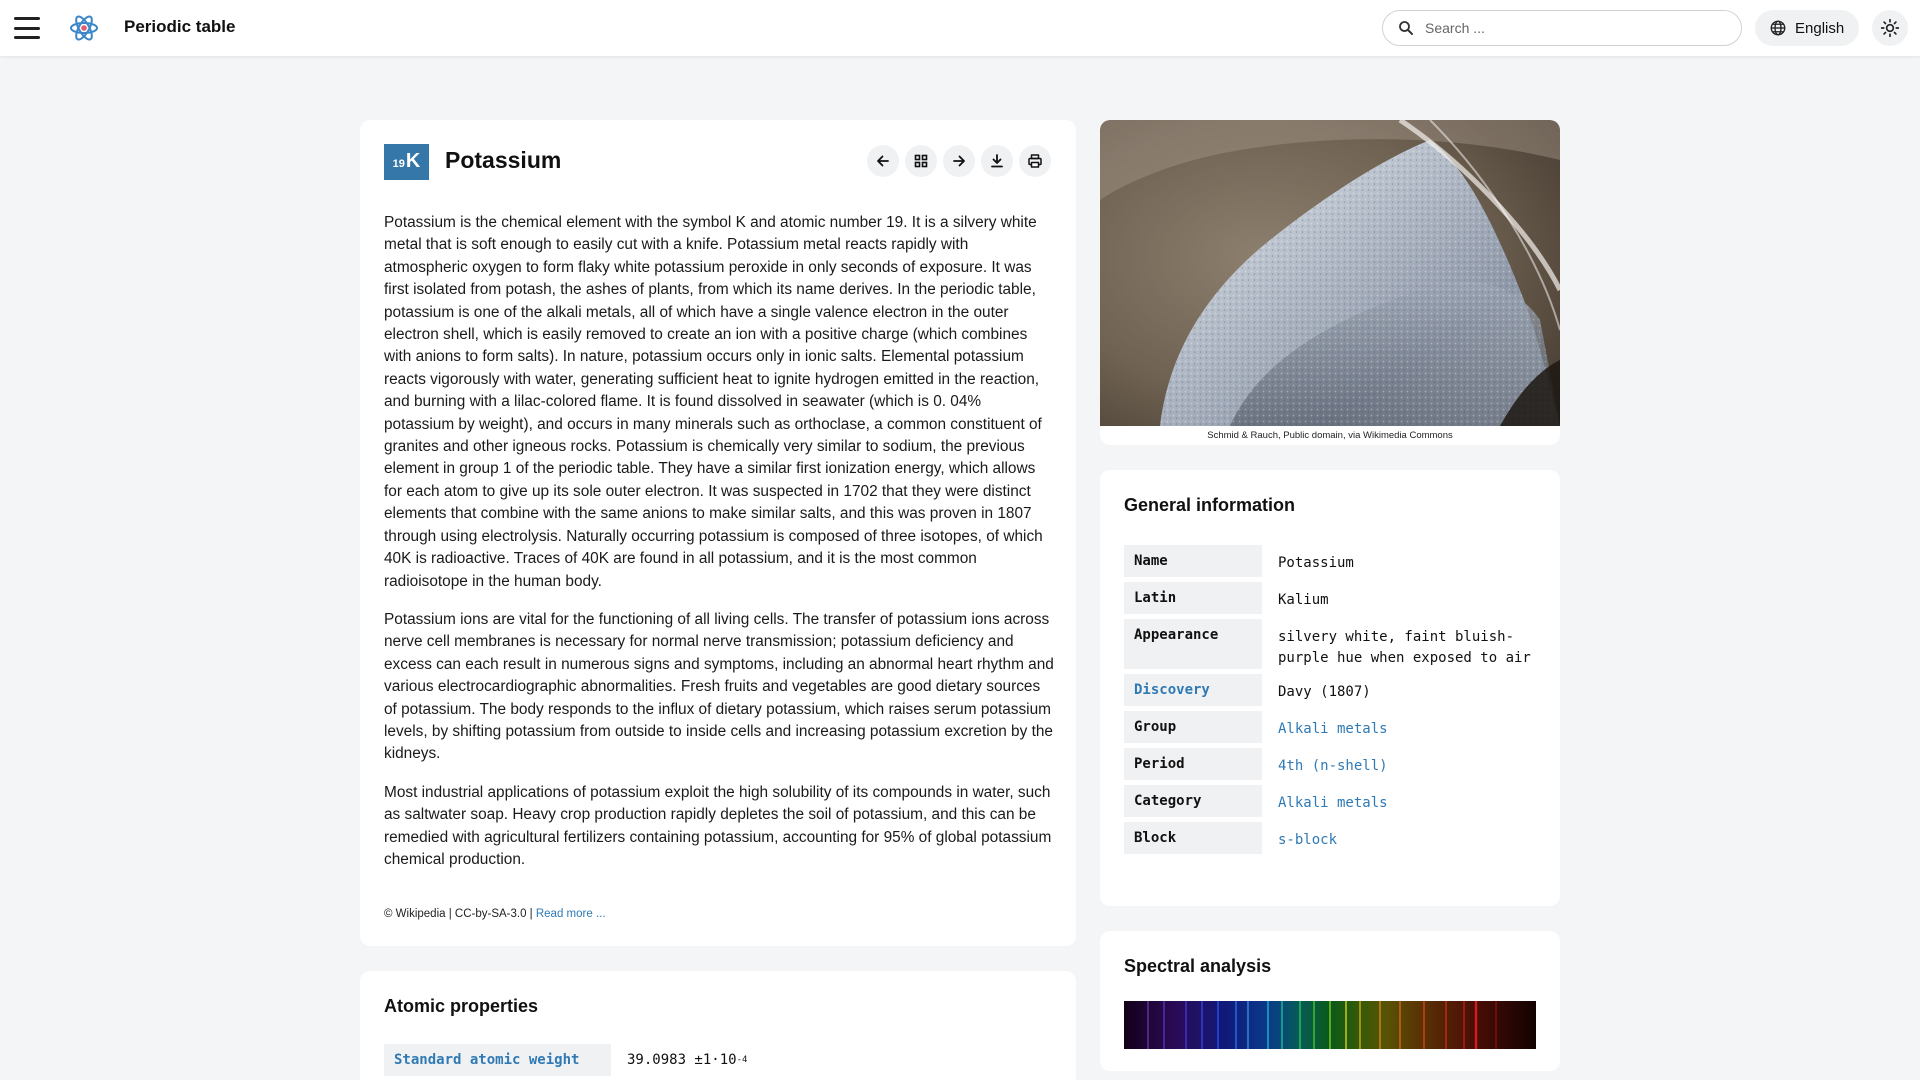 The width and height of the screenshot is (1920, 1080). I want to click on print-icon, so click(1035, 161).